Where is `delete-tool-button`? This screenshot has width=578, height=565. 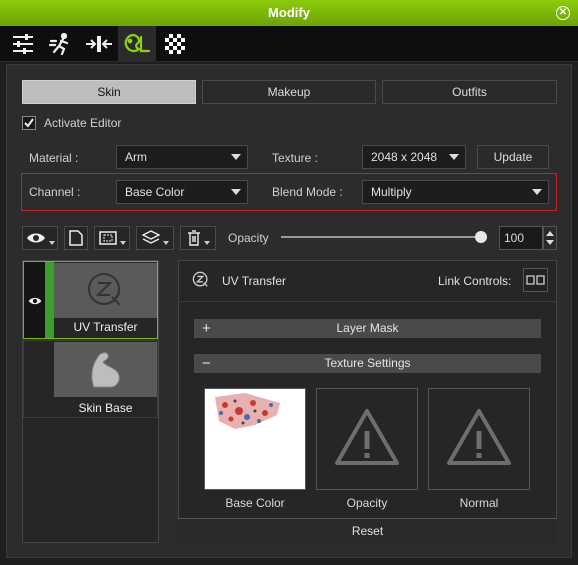 delete-tool-button is located at coordinates (198, 238).